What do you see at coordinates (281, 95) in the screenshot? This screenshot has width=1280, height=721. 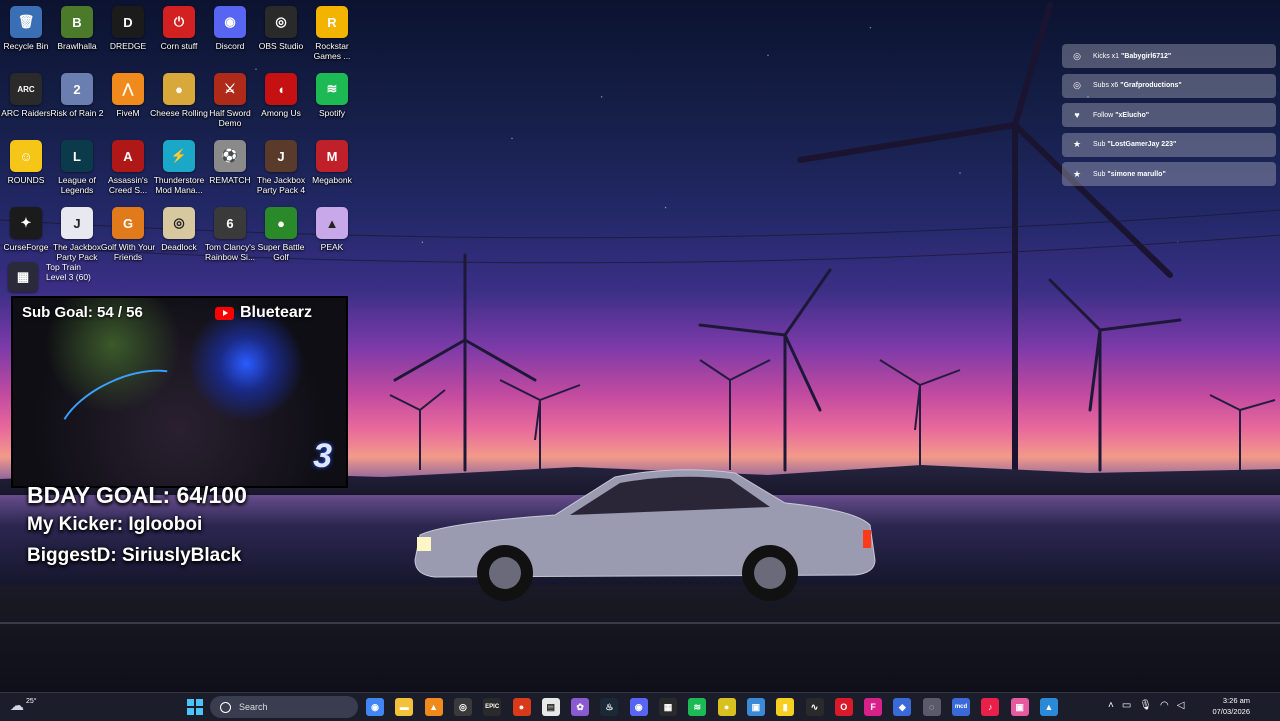 I see `desktop-icon-among-us: ◖ Among Us` at bounding box center [281, 95].